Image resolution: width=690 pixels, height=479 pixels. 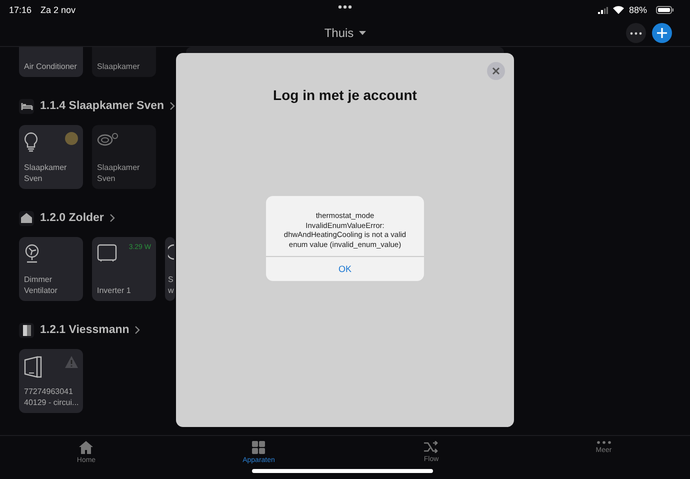 I want to click on light-bulb-icon, so click(x=31, y=142).